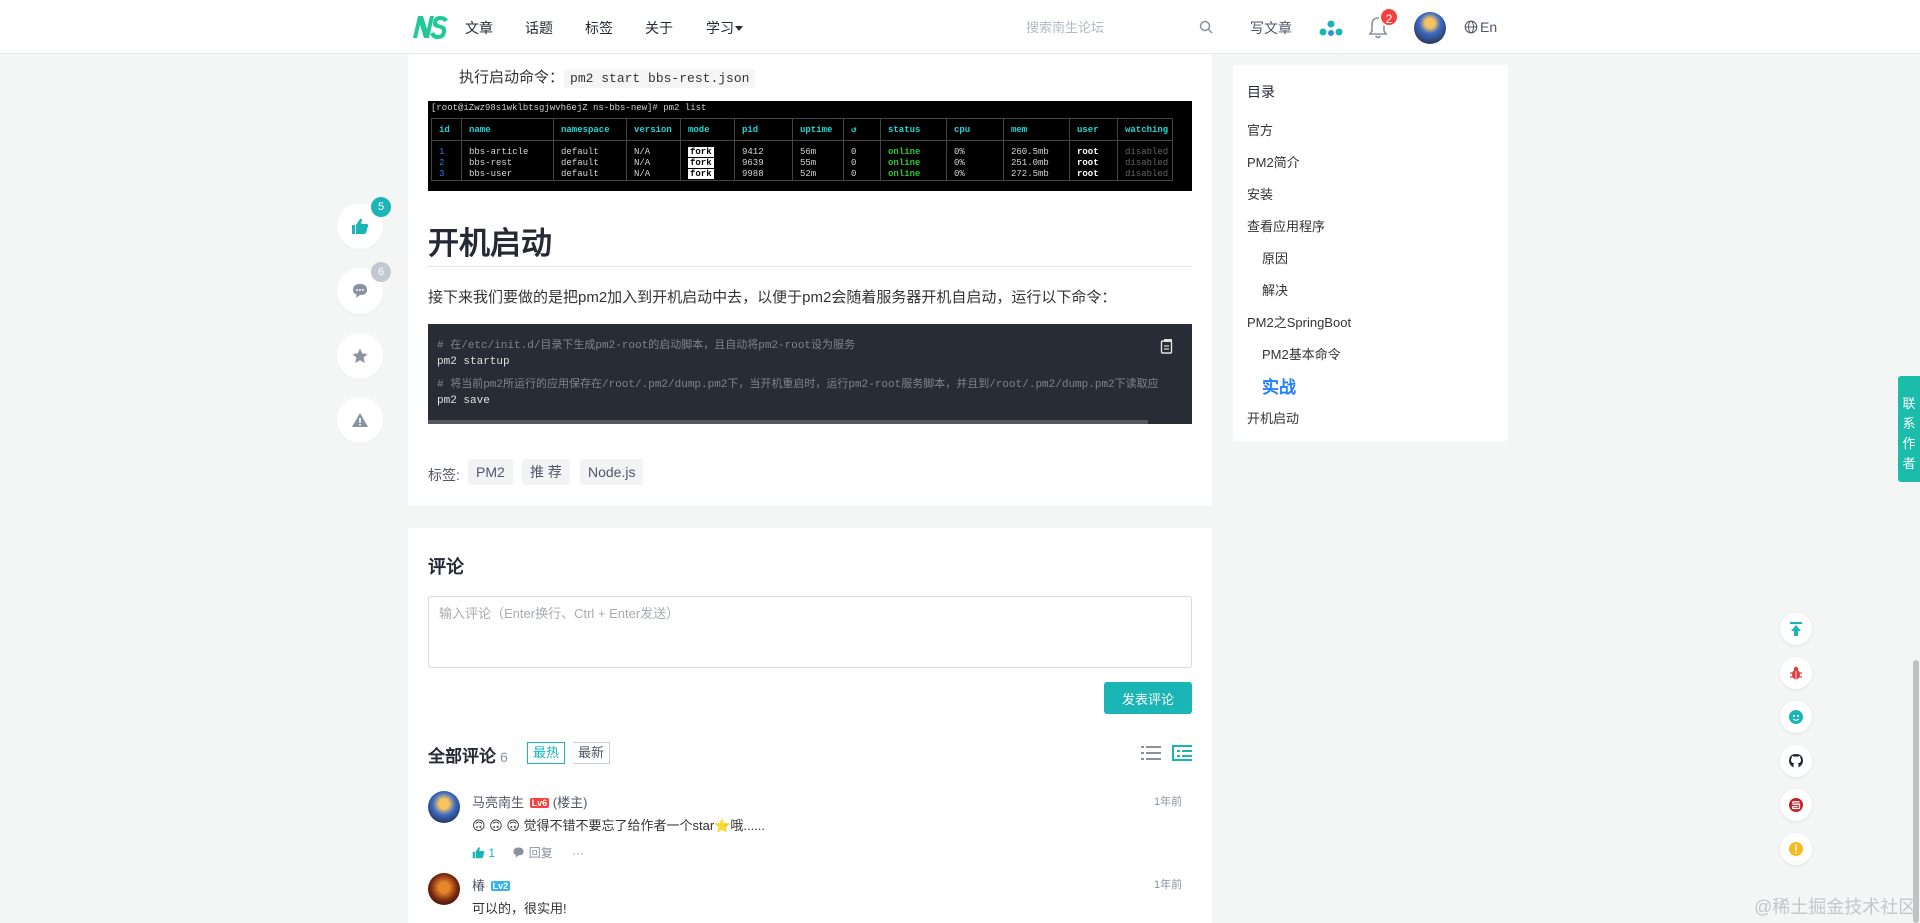 The height and width of the screenshot is (923, 1920). I want to click on nav-articles: 文章, so click(479, 28).